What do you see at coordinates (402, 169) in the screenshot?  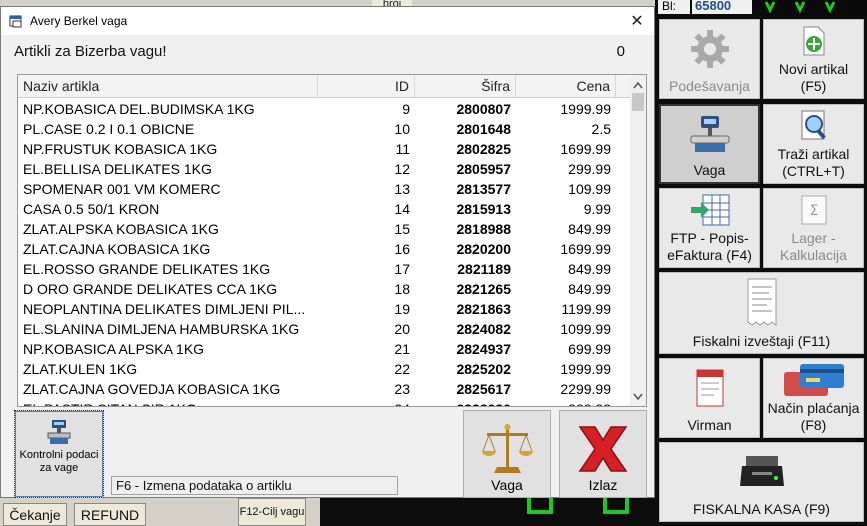 I see `cell-id: 12` at bounding box center [402, 169].